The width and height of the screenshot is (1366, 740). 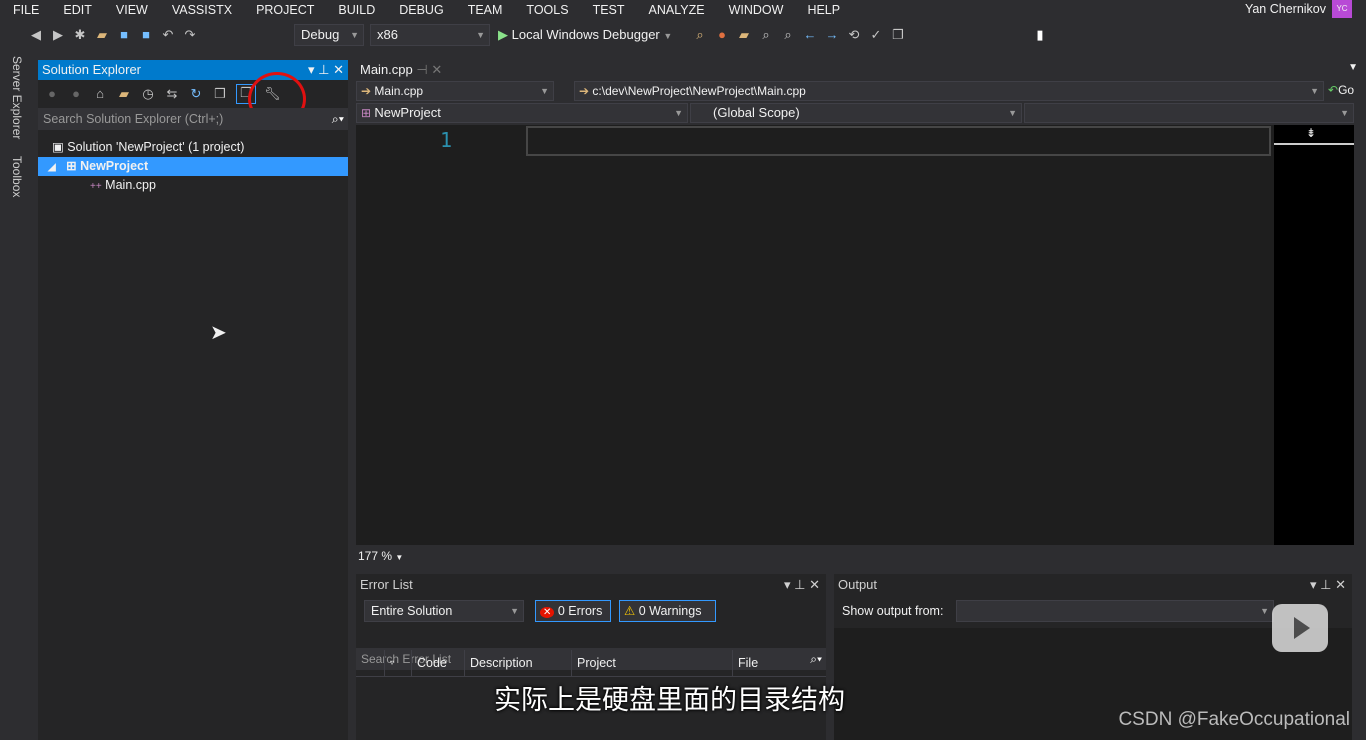 I want to click on tree-item-main-cpp: ++ Main.cpp, so click(x=193, y=185).